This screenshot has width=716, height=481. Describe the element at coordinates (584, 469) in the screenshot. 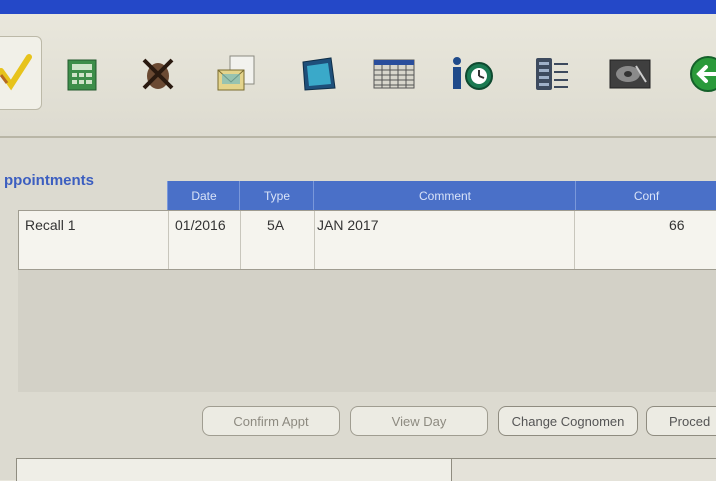

I see `bottom-panel-right` at that location.